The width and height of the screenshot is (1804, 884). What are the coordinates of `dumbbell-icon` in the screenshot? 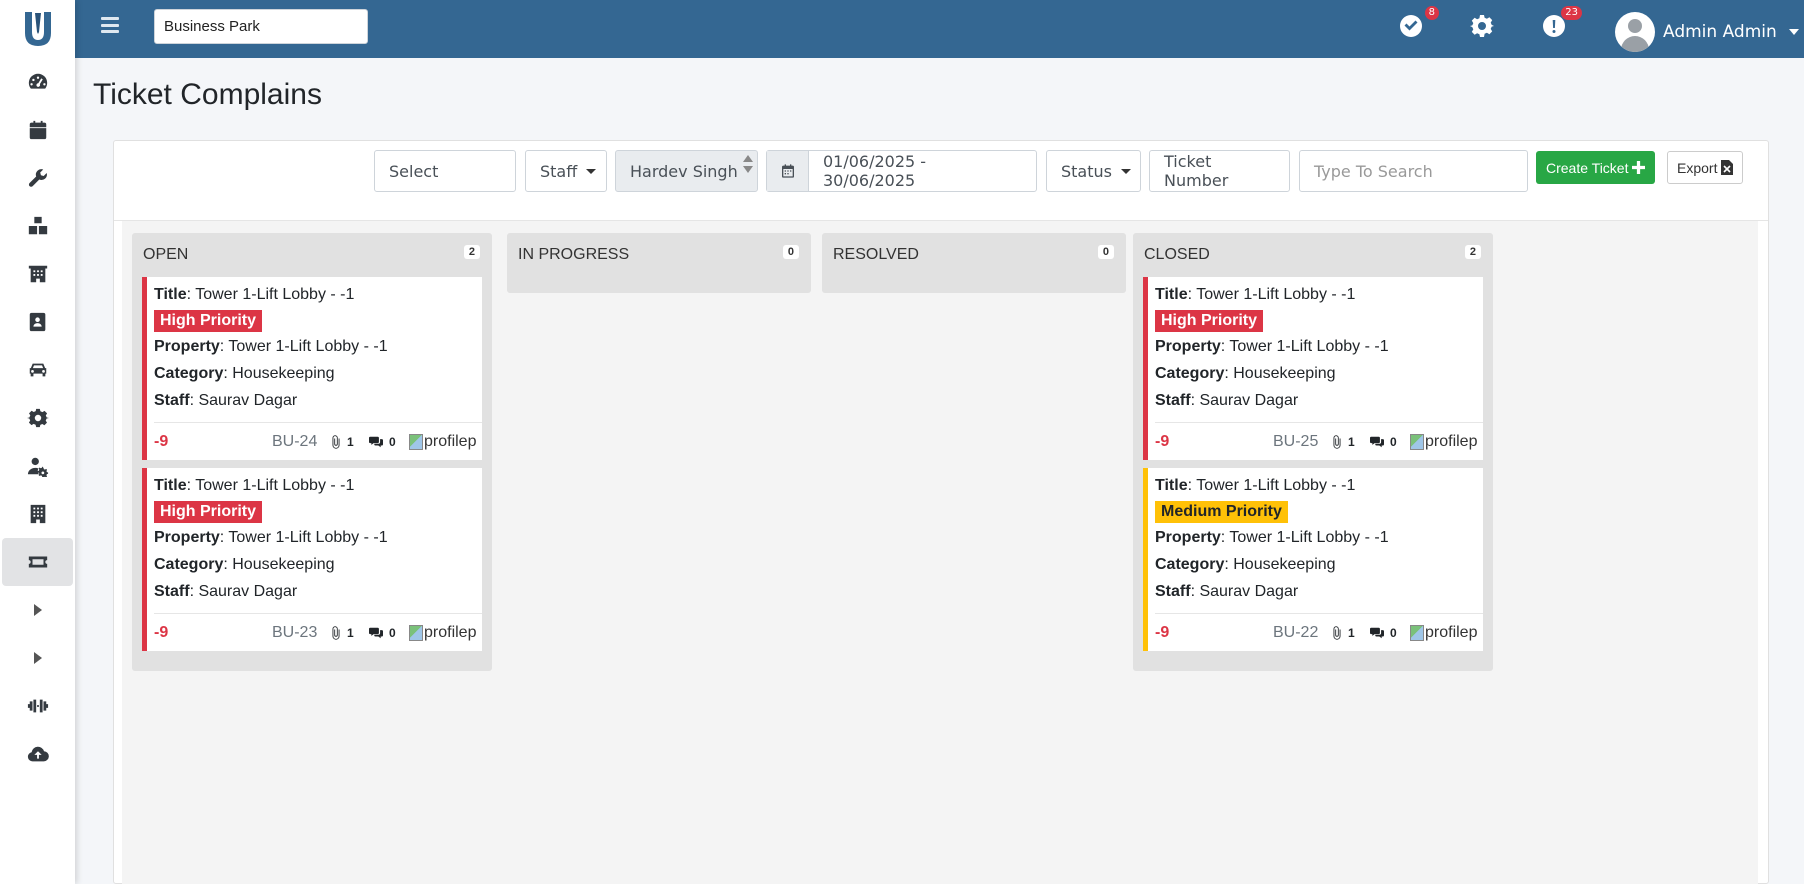 It's located at (37, 706).